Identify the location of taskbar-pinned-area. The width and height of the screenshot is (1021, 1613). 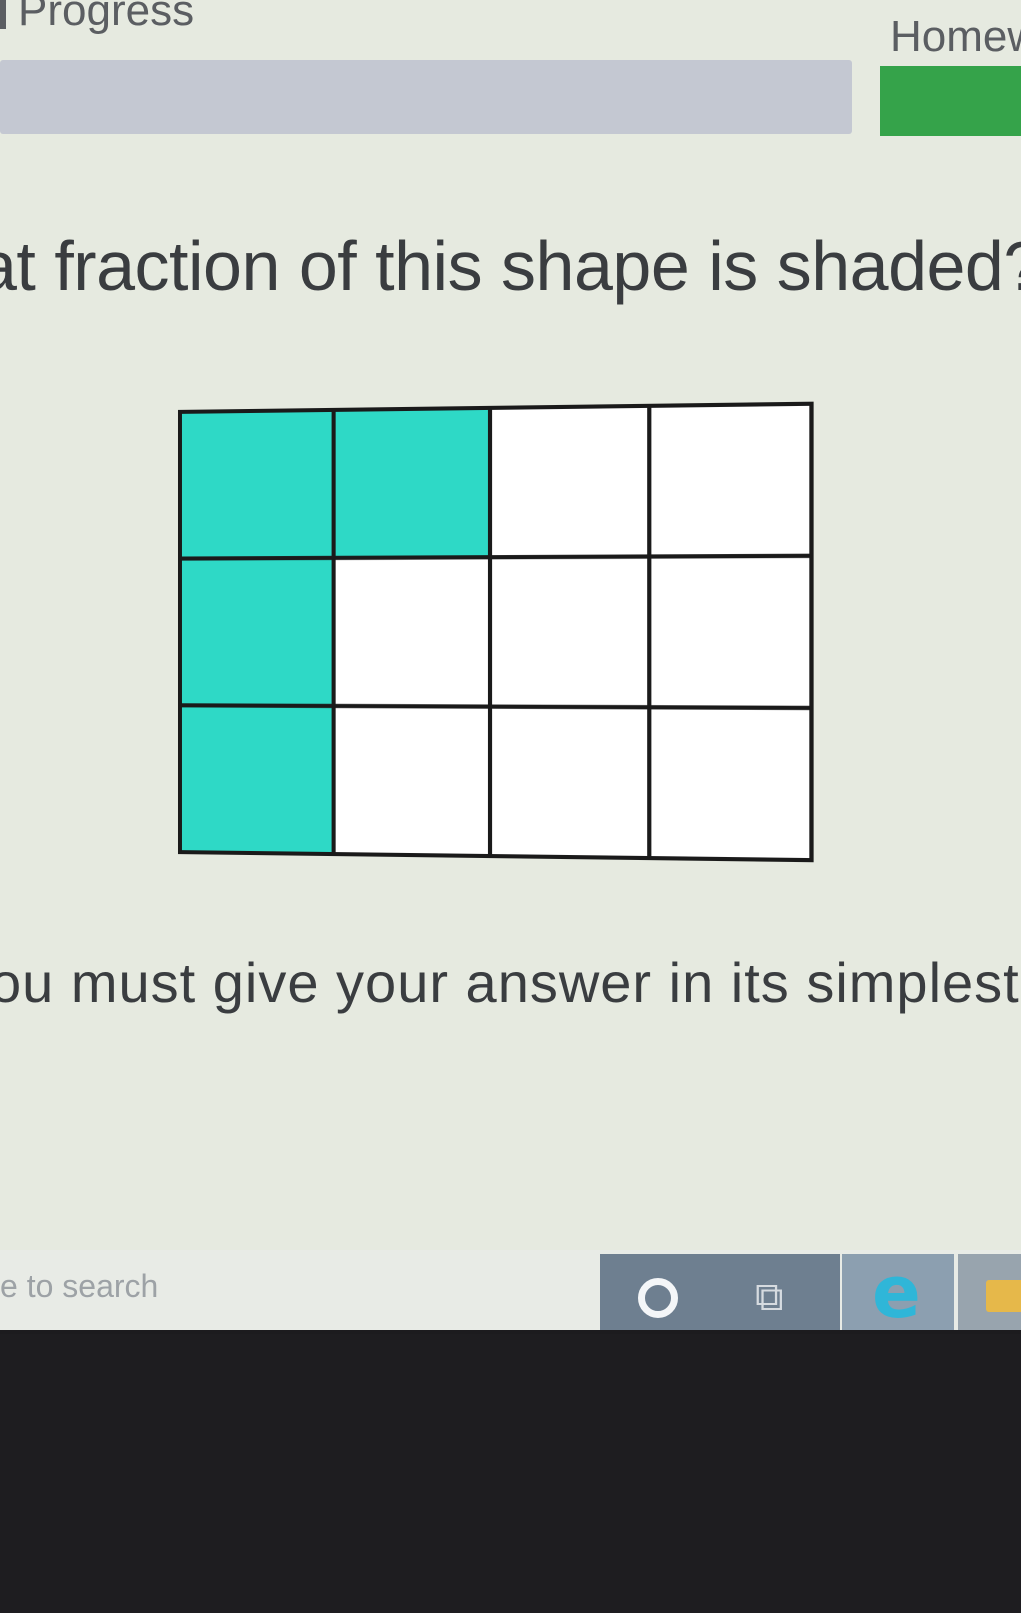
(720, 1292).